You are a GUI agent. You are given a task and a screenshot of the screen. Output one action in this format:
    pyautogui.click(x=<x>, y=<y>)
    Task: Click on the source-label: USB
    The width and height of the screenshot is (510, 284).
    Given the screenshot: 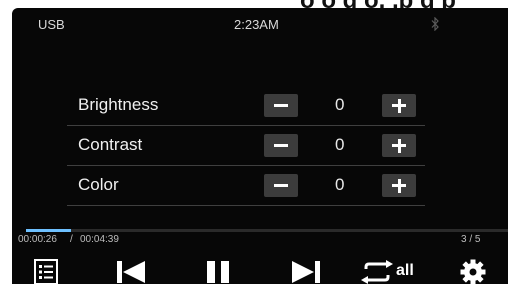 What is the action you would take?
    pyautogui.click(x=51, y=24)
    